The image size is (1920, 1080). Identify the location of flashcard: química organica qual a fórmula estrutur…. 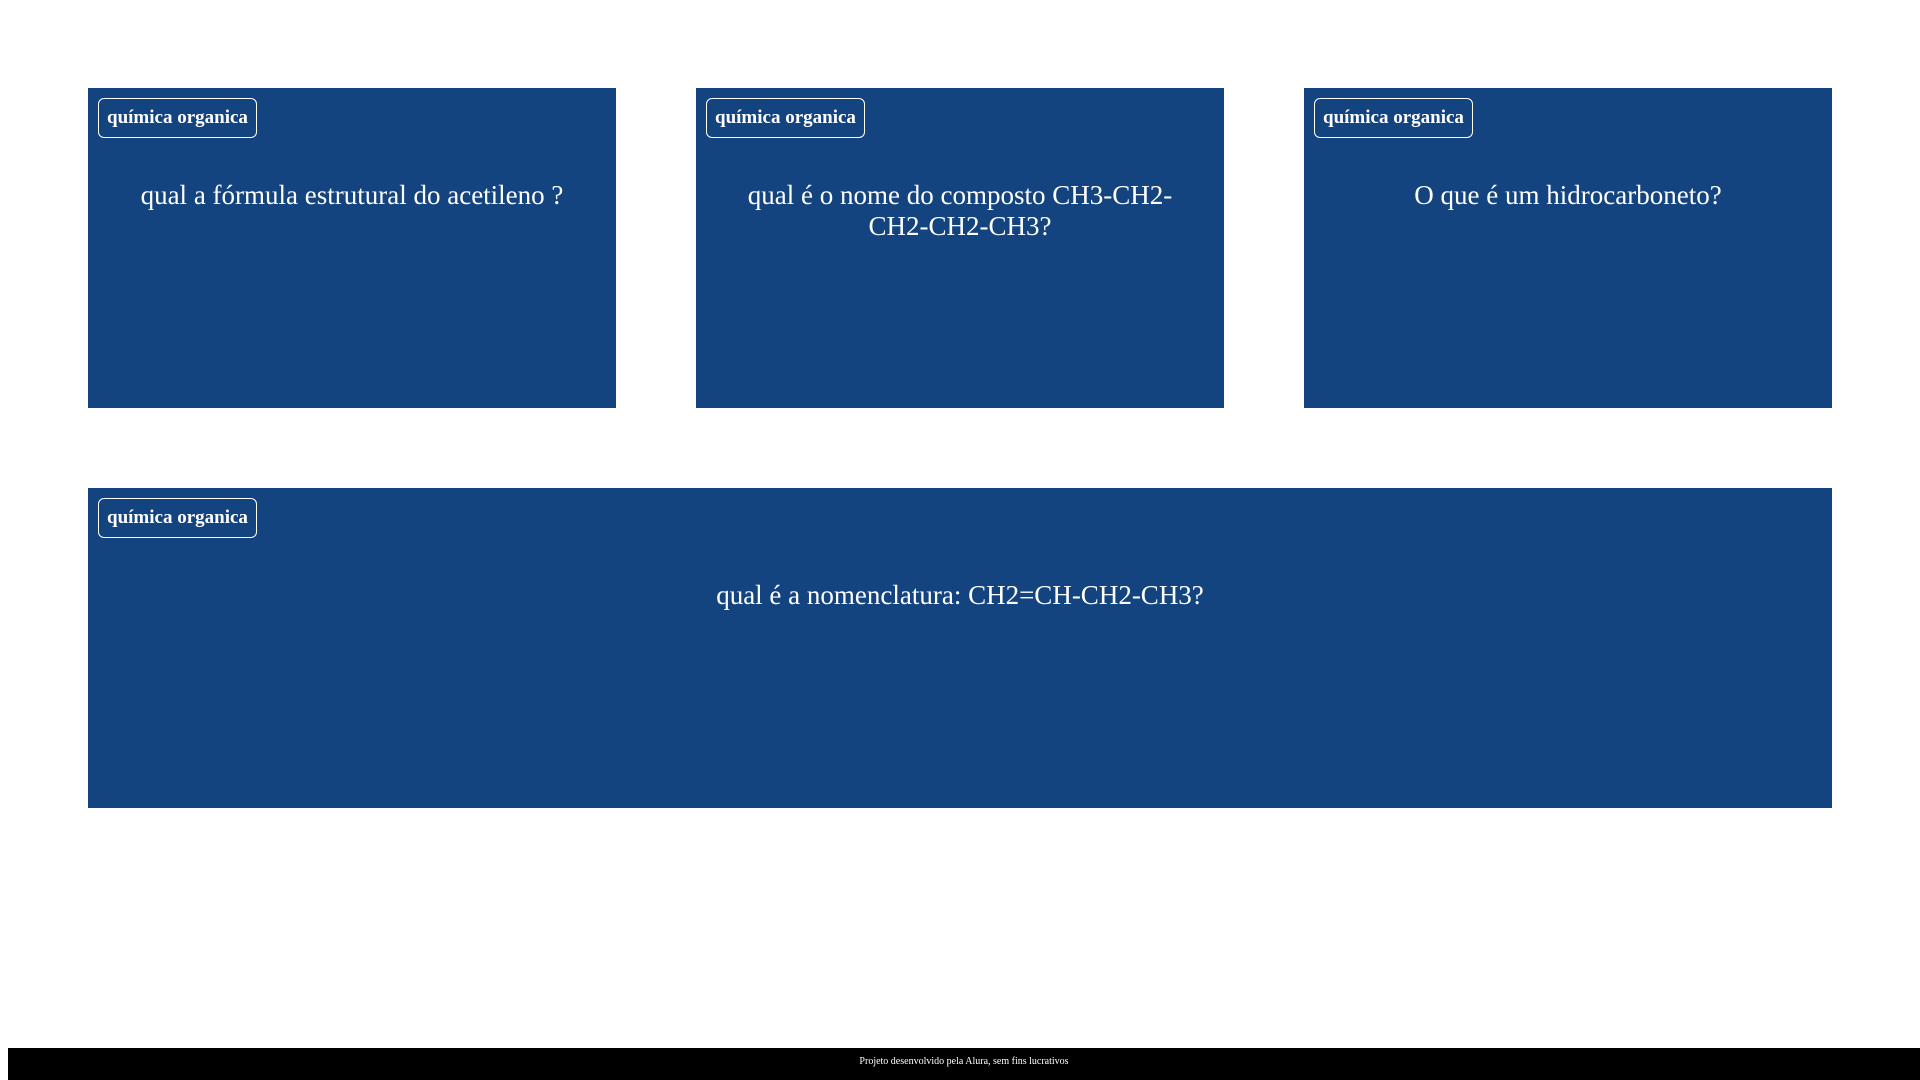
(352, 248).